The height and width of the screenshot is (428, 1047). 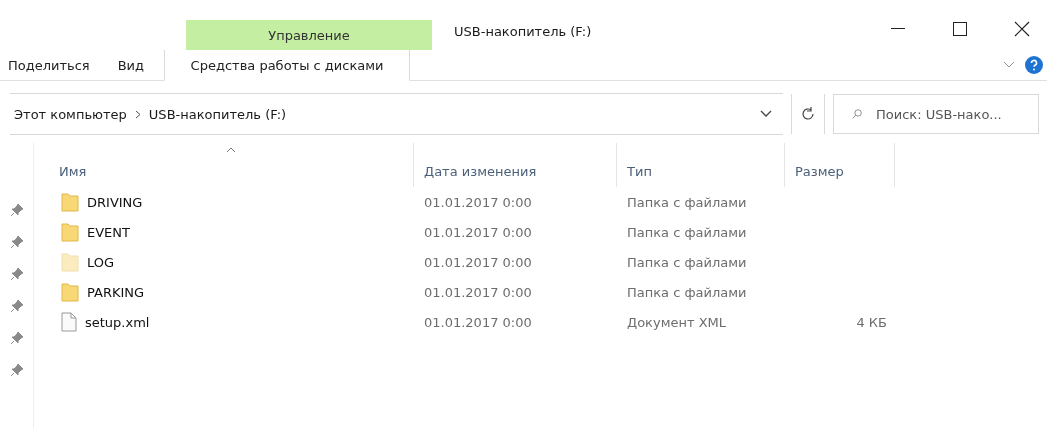 What do you see at coordinates (117, 322) in the screenshot?
I see `file-name: setup.xml` at bounding box center [117, 322].